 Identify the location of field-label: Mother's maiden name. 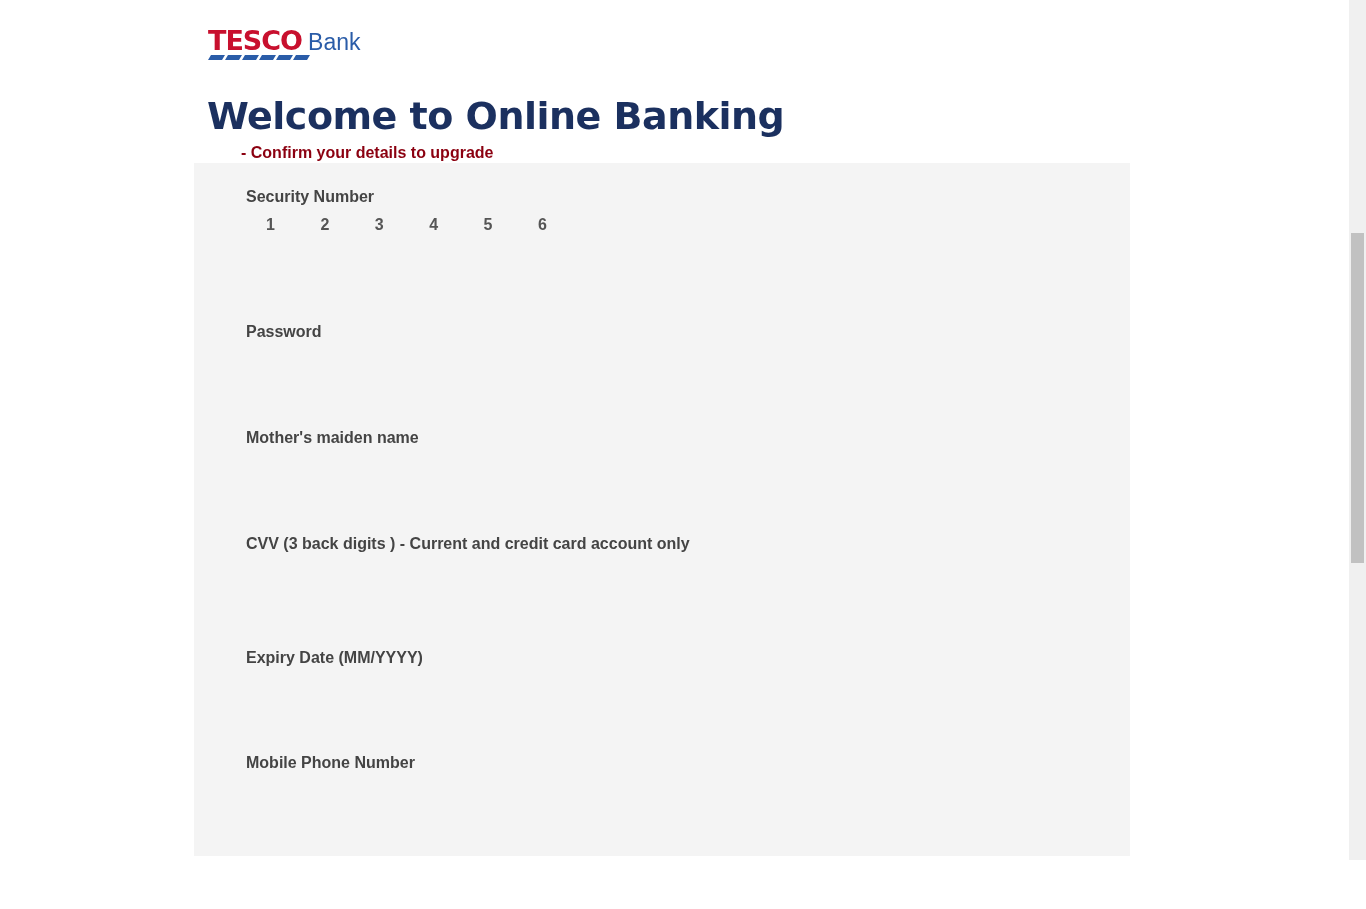
(332, 438).